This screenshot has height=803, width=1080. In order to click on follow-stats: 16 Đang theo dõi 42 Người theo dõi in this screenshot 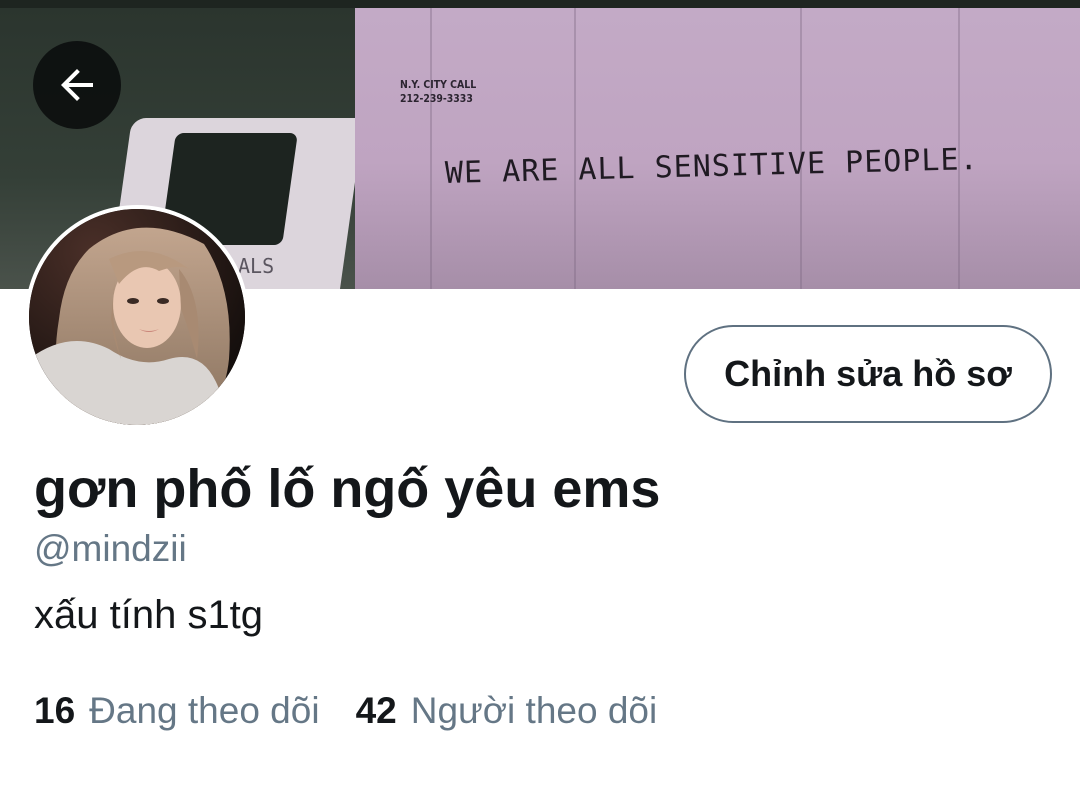, I will do `click(345, 711)`.